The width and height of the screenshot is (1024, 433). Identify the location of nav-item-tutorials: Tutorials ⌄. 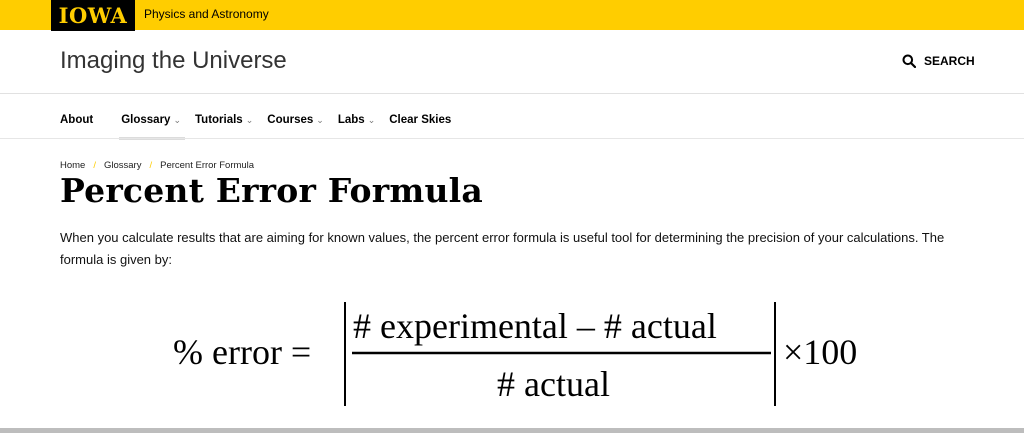
(224, 120).